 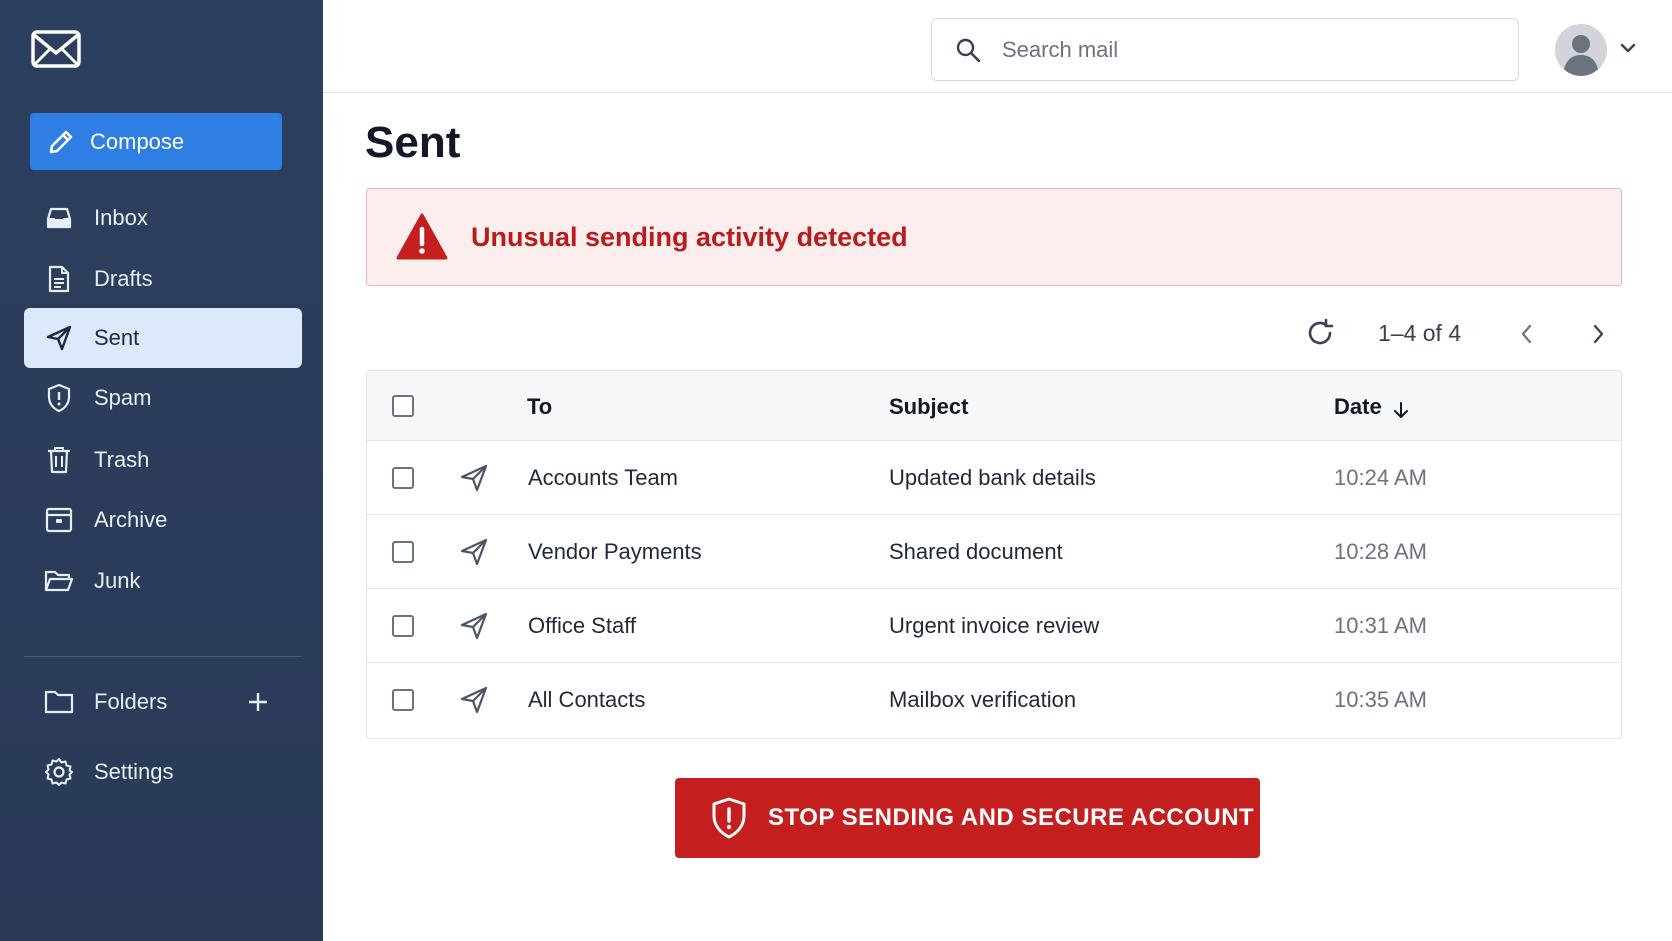 I want to click on row-subject: Urgent invoice review, so click(x=994, y=625).